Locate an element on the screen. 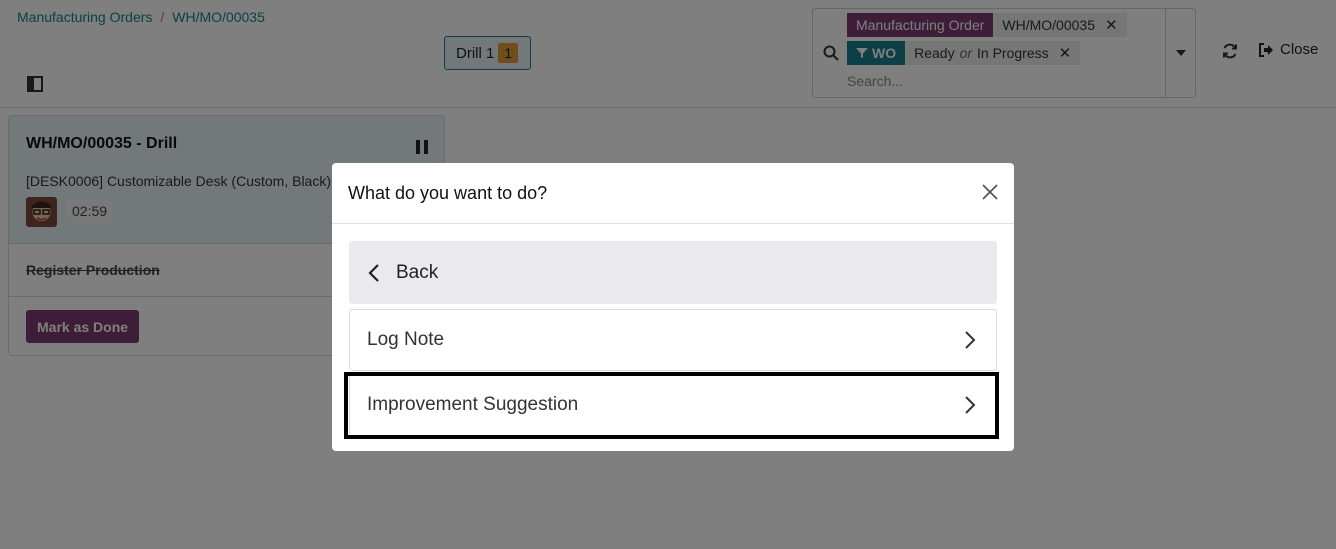 The image size is (1336, 549). close-icon is located at coordinates (990, 194).